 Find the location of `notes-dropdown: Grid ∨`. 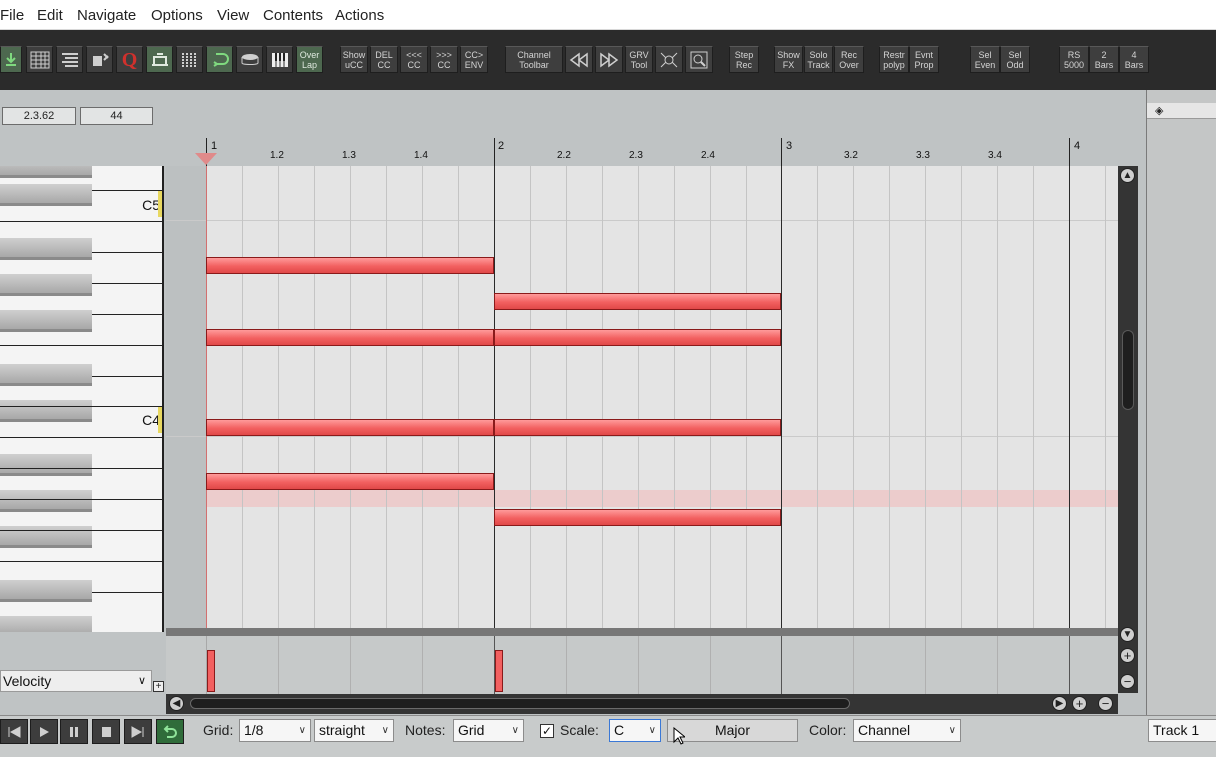

notes-dropdown: Grid ∨ is located at coordinates (488, 730).